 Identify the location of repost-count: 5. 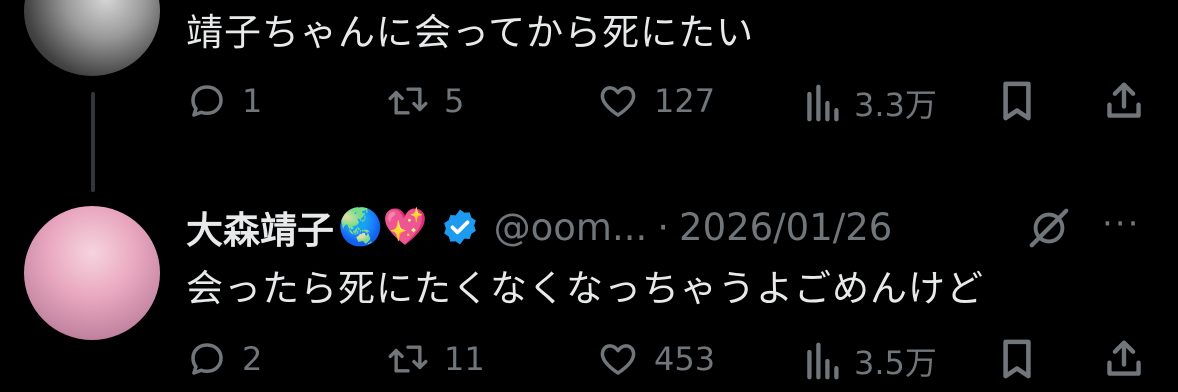
(454, 101).